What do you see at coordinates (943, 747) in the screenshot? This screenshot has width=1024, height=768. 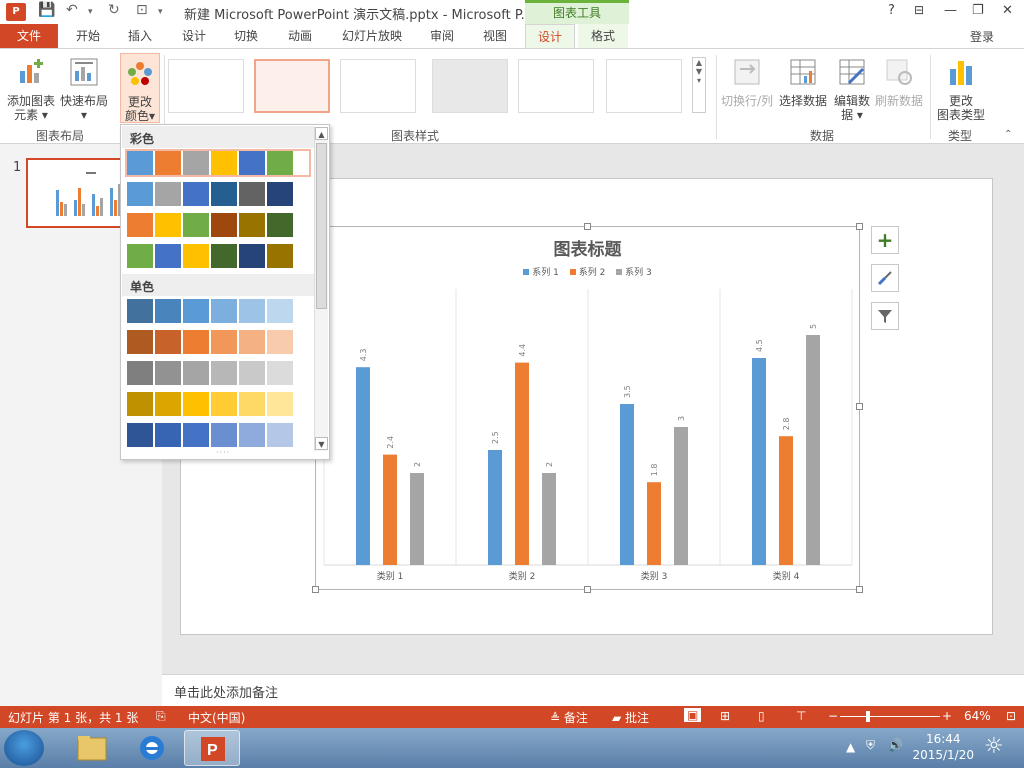 I see `system-clock: 16:44 2015/1/20` at bounding box center [943, 747].